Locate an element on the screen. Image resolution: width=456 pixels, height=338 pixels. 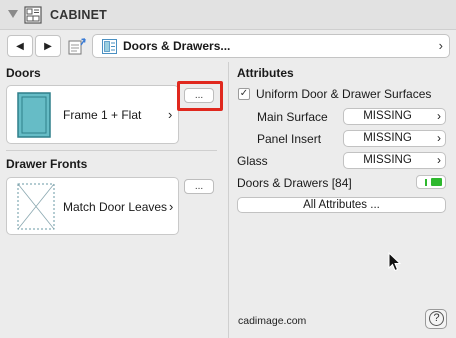
drawer-preview-icon is located at coordinates (36, 206).